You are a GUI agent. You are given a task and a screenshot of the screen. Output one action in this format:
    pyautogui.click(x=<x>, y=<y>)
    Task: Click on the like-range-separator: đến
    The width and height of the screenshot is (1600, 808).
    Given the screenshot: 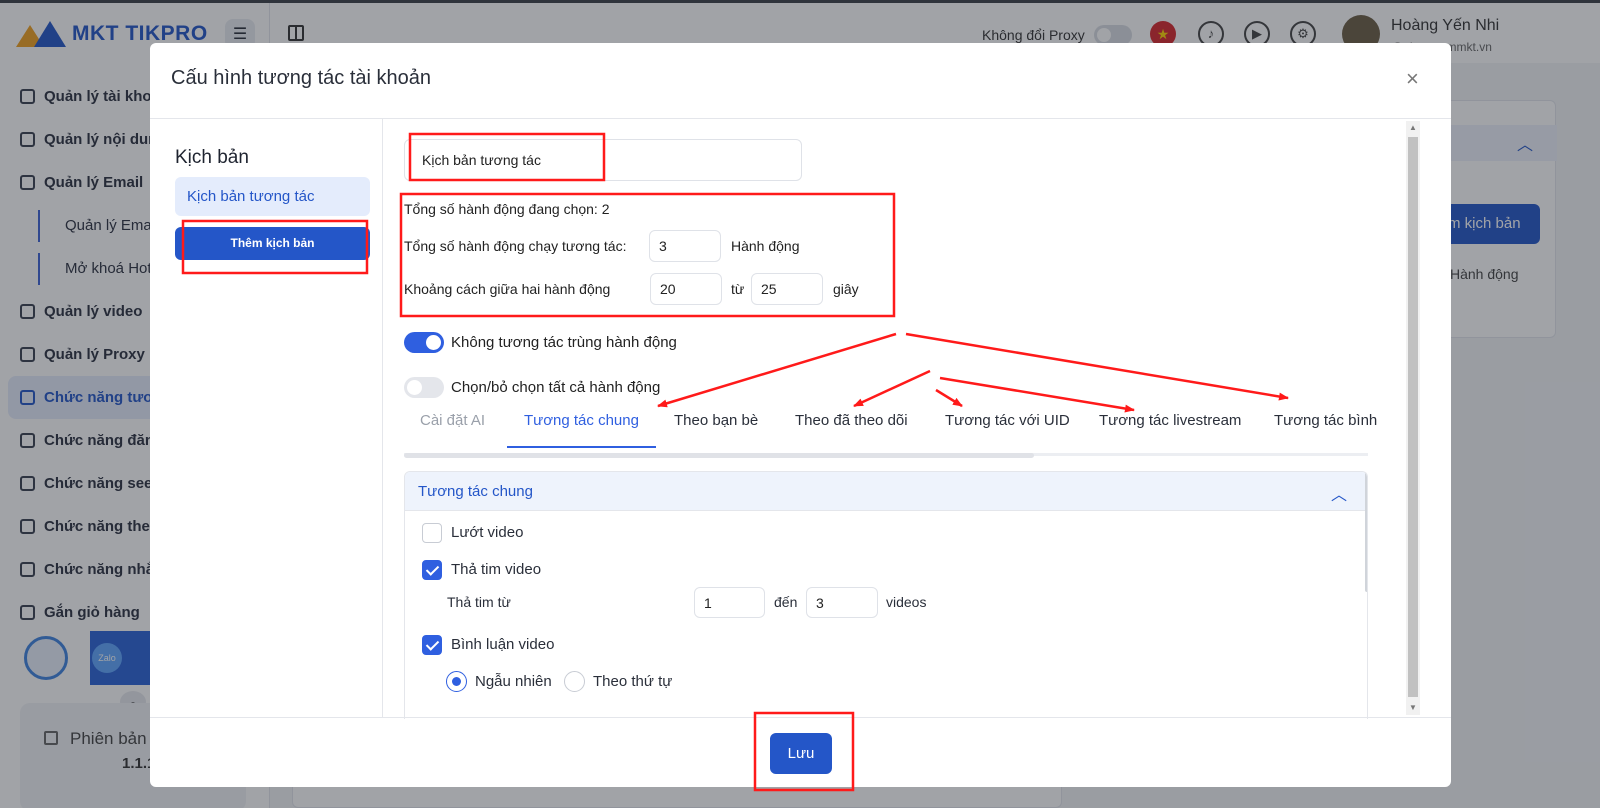 What is the action you would take?
    pyautogui.click(x=786, y=602)
    